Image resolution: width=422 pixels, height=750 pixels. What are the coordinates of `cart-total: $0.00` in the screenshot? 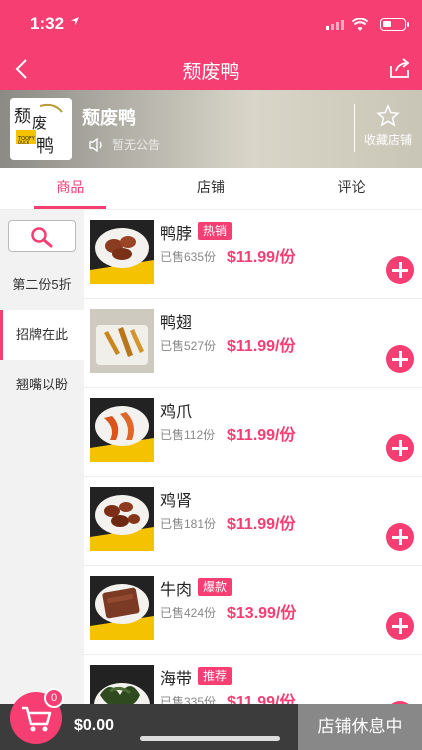 It's located at (94, 725).